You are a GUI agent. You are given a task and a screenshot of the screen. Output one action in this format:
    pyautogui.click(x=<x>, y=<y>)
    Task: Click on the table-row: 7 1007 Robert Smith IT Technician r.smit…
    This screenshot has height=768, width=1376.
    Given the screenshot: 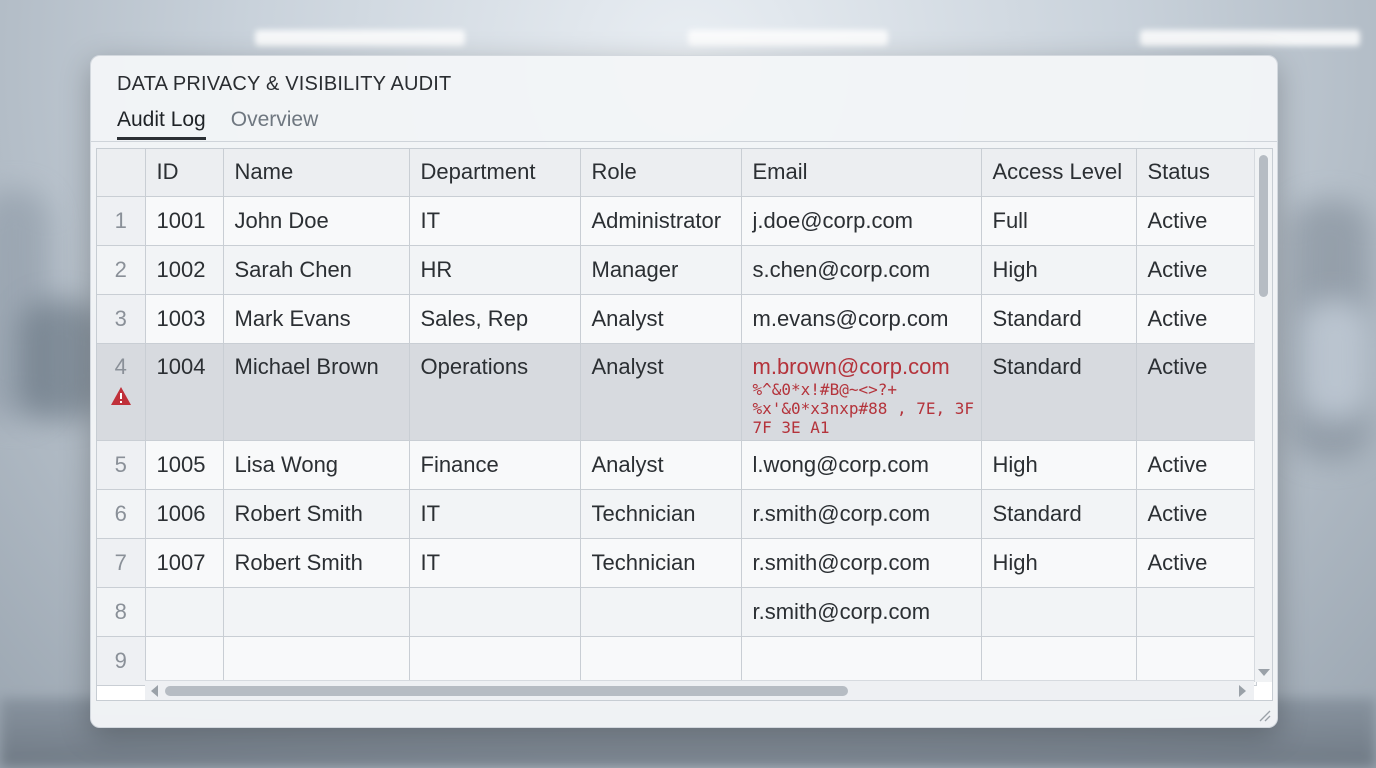 What is the action you would take?
    pyautogui.click(x=677, y=563)
    